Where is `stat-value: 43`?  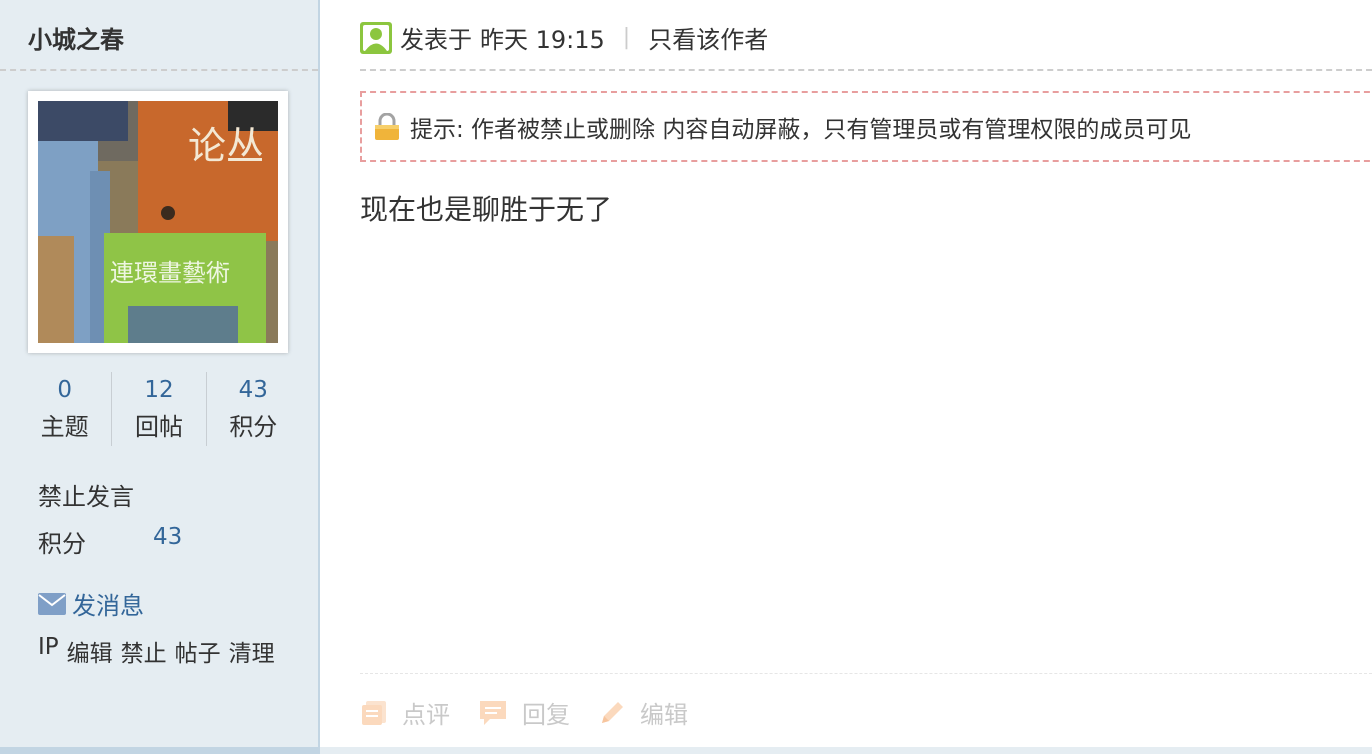 stat-value: 43 is located at coordinates (253, 390).